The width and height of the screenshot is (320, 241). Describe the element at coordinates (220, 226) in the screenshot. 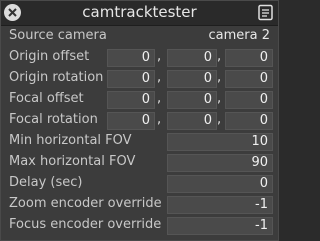

I see `focus-encoder-override-field: -1` at that location.